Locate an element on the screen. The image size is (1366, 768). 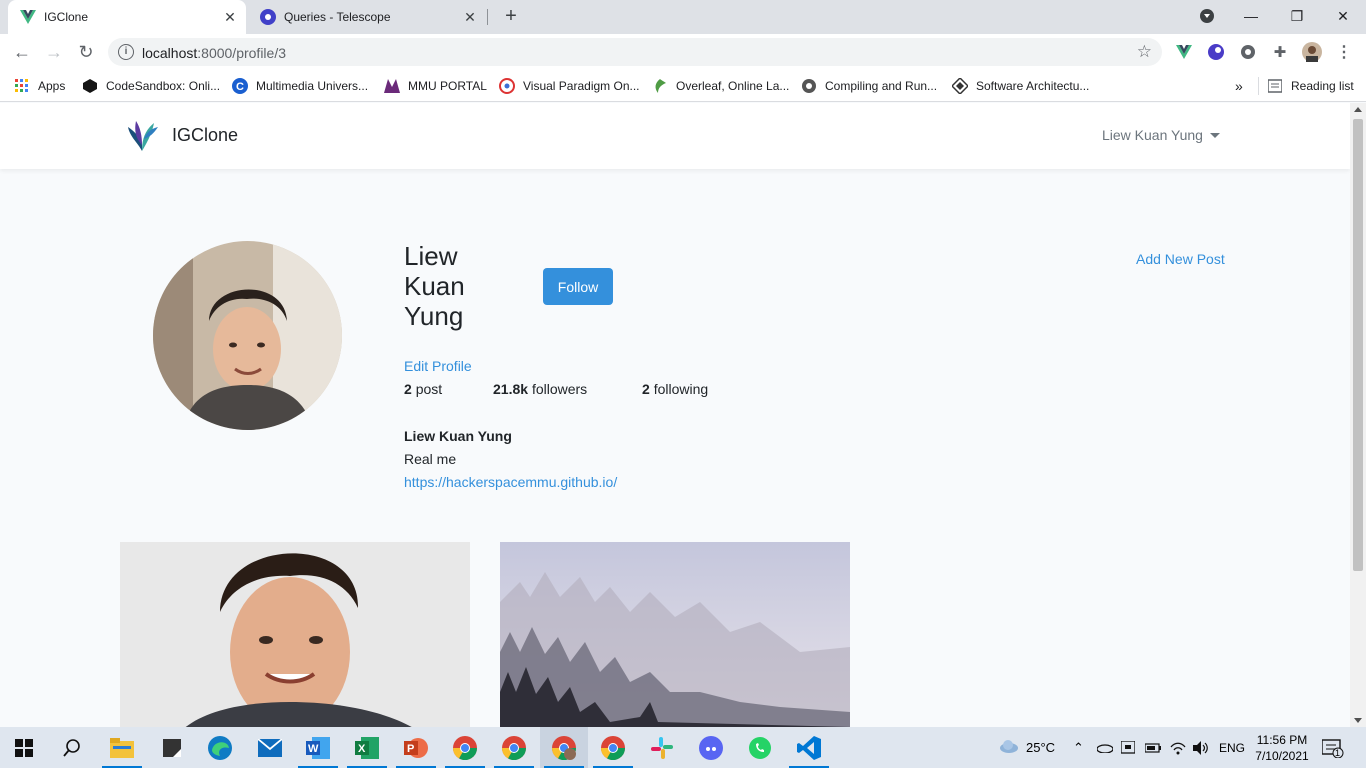
followers-stat: 21.8k followers is located at coordinates (540, 389).